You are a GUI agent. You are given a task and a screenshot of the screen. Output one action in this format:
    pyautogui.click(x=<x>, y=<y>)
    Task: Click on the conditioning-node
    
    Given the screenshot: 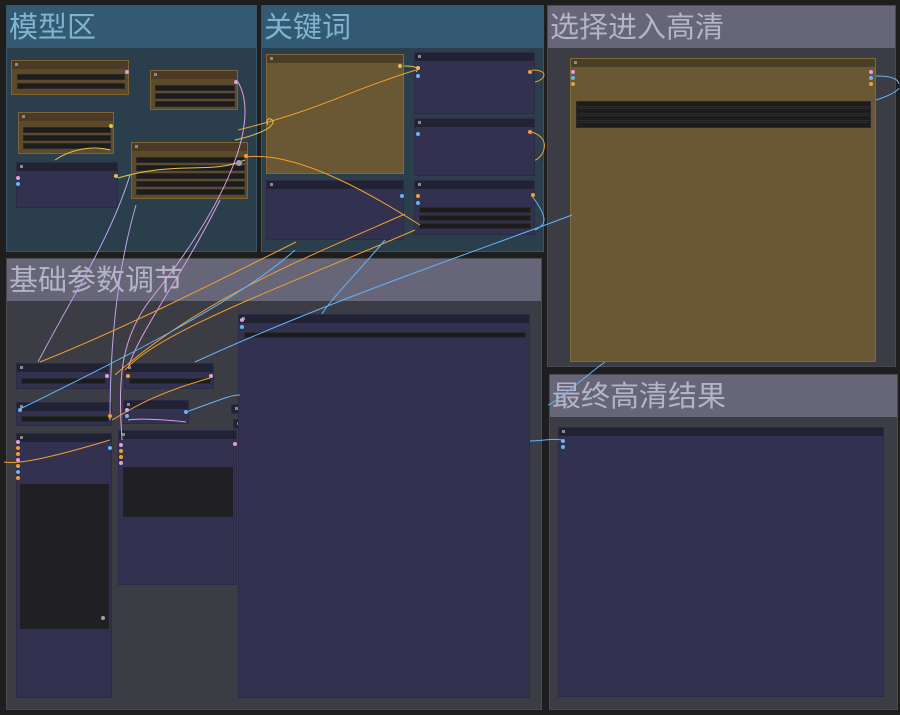 What is the action you would take?
    pyautogui.click(x=474, y=207)
    